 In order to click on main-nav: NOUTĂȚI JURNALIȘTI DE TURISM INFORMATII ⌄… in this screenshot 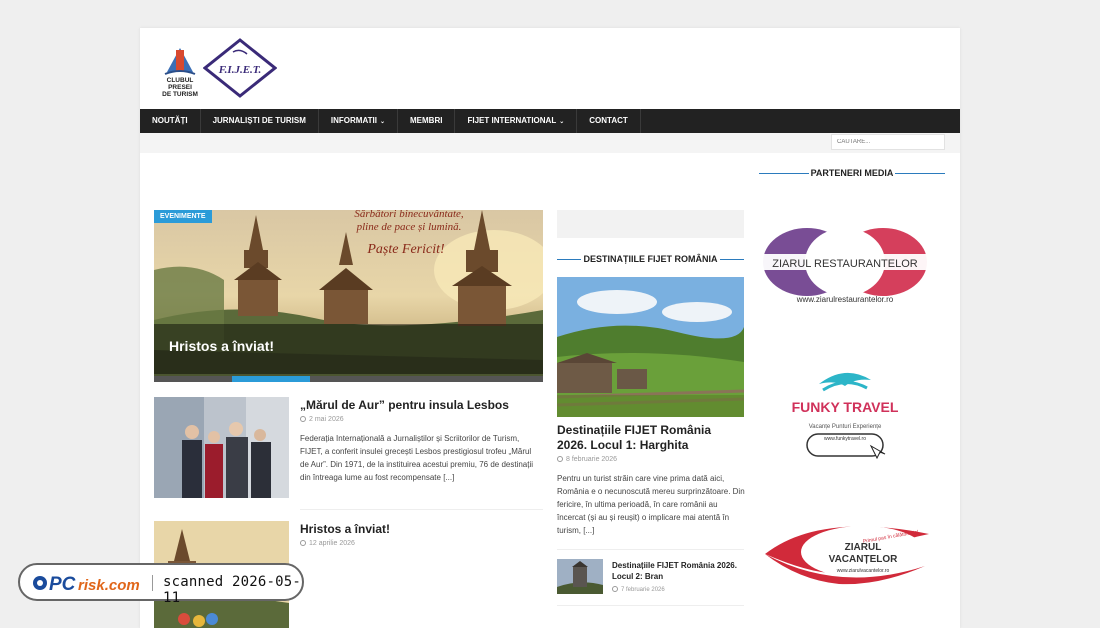, I will do `click(550, 121)`.